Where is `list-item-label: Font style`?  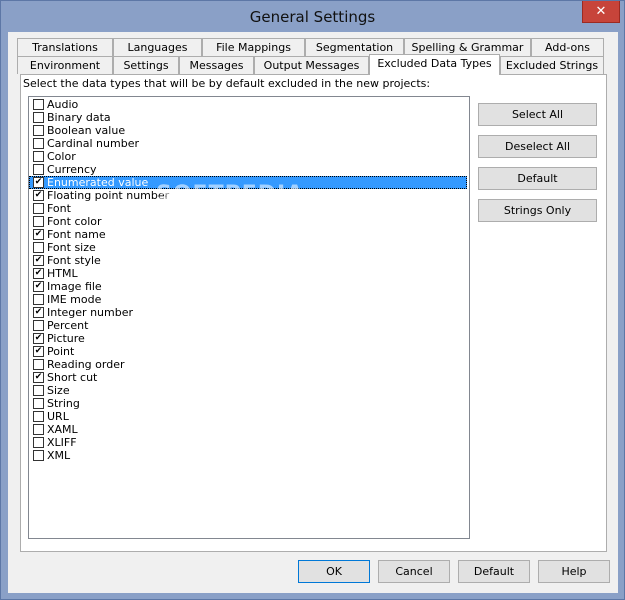
list-item-label: Font style is located at coordinates (74, 260).